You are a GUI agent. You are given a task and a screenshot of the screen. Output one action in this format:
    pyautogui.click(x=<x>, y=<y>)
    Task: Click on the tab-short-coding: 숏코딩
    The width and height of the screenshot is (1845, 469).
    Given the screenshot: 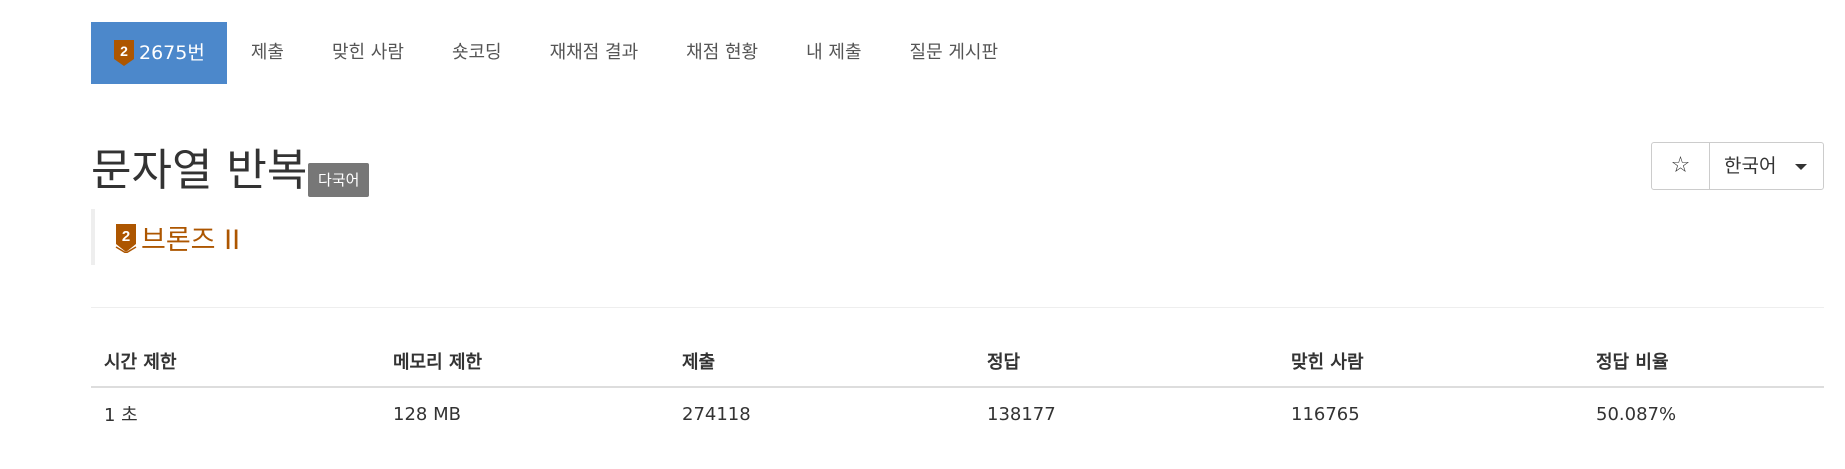 What is the action you would take?
    pyautogui.click(x=477, y=53)
    